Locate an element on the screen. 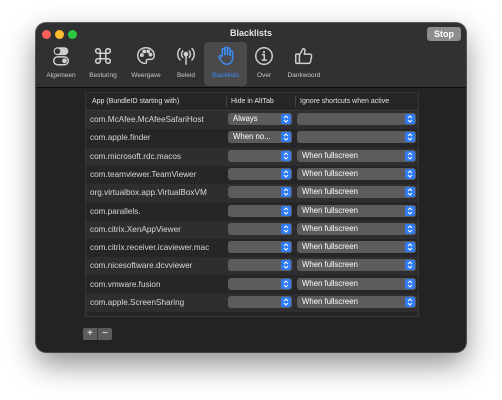  tab-over: Over is located at coordinates (264, 64).